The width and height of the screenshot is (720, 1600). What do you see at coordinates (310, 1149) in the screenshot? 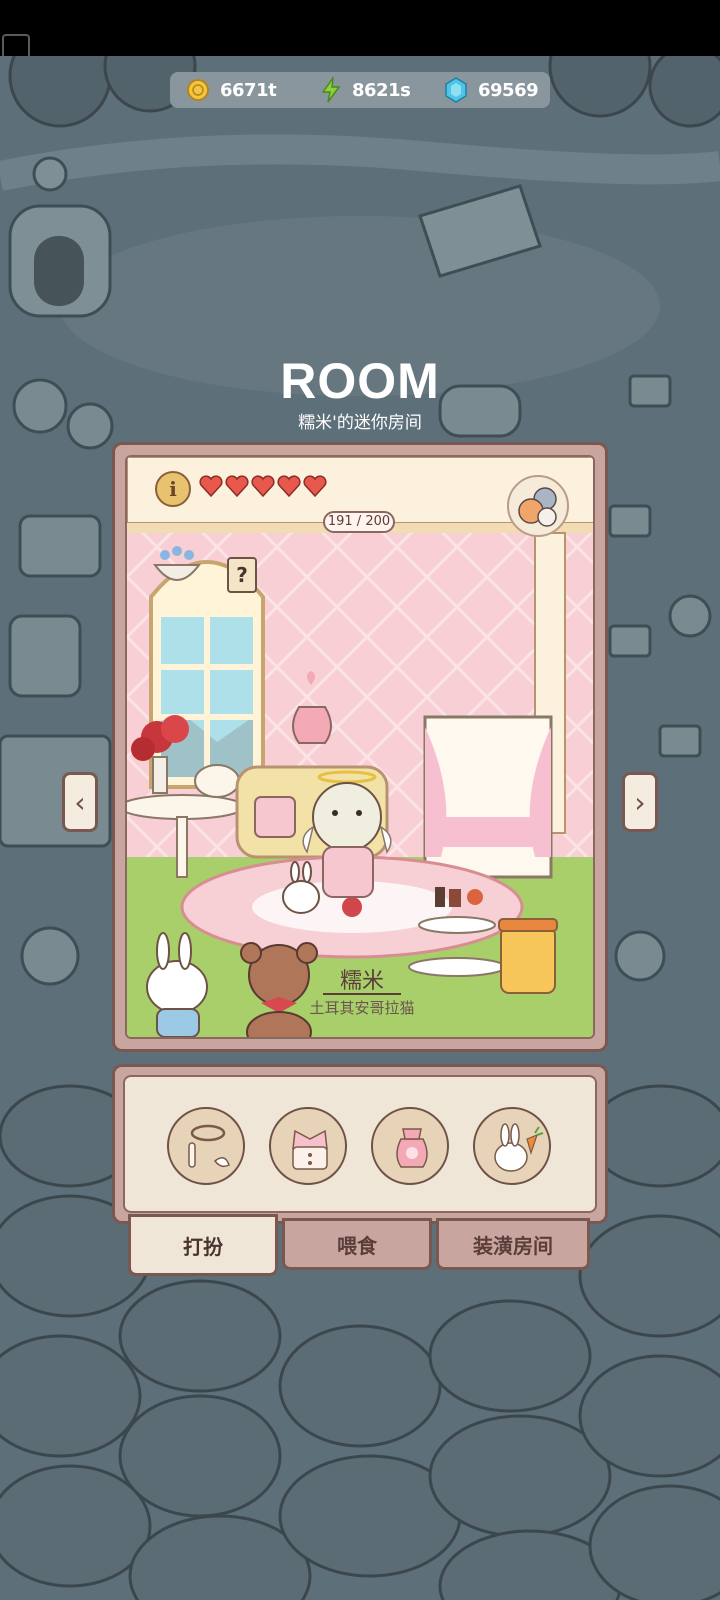
I see `pink-outfit-icon` at bounding box center [310, 1149].